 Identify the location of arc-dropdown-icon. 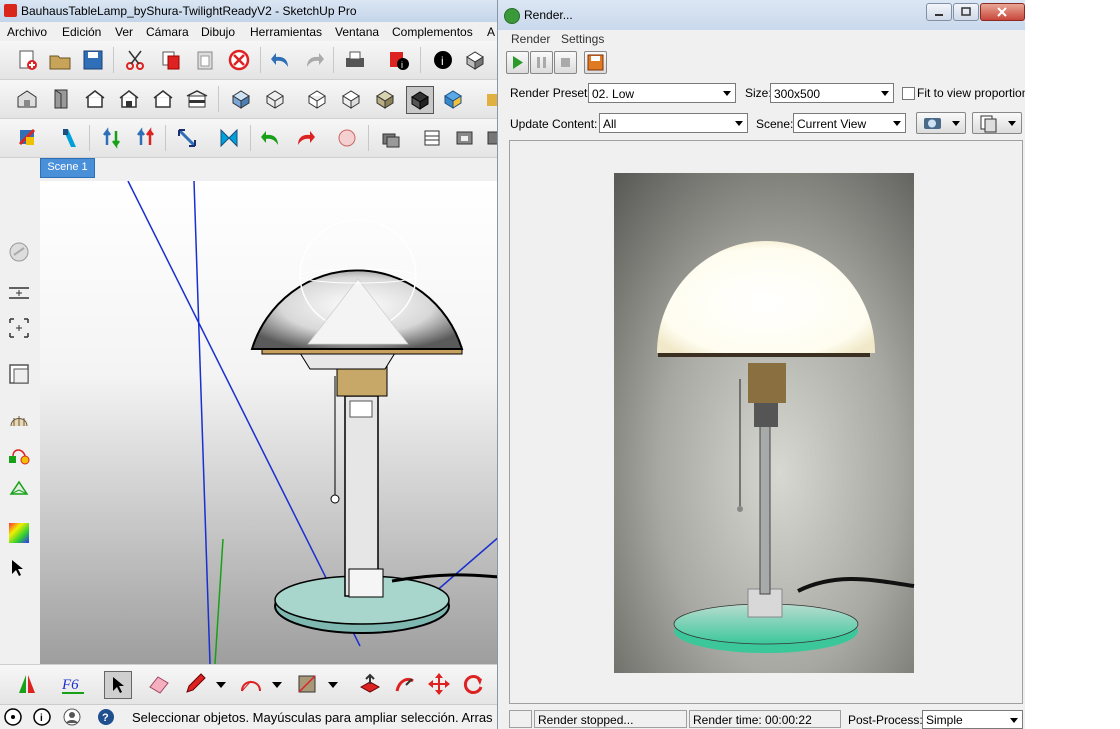
(277, 684).